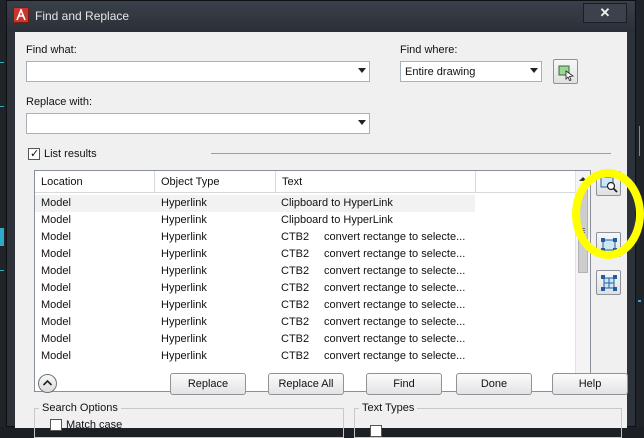 This screenshot has width=644, height=438. I want to click on match-case-label: Match case, so click(94, 425).